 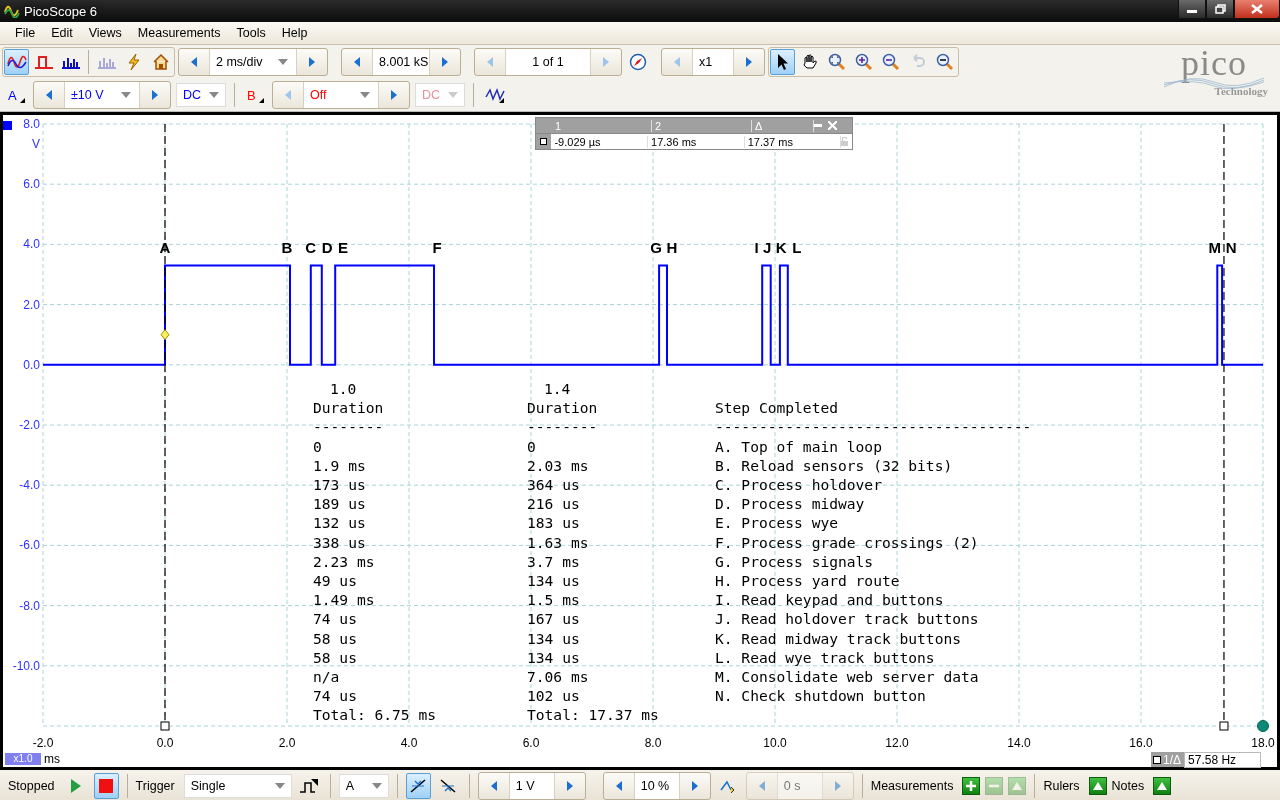 I want to click on note-text: 49 us, so click(x=335, y=581).